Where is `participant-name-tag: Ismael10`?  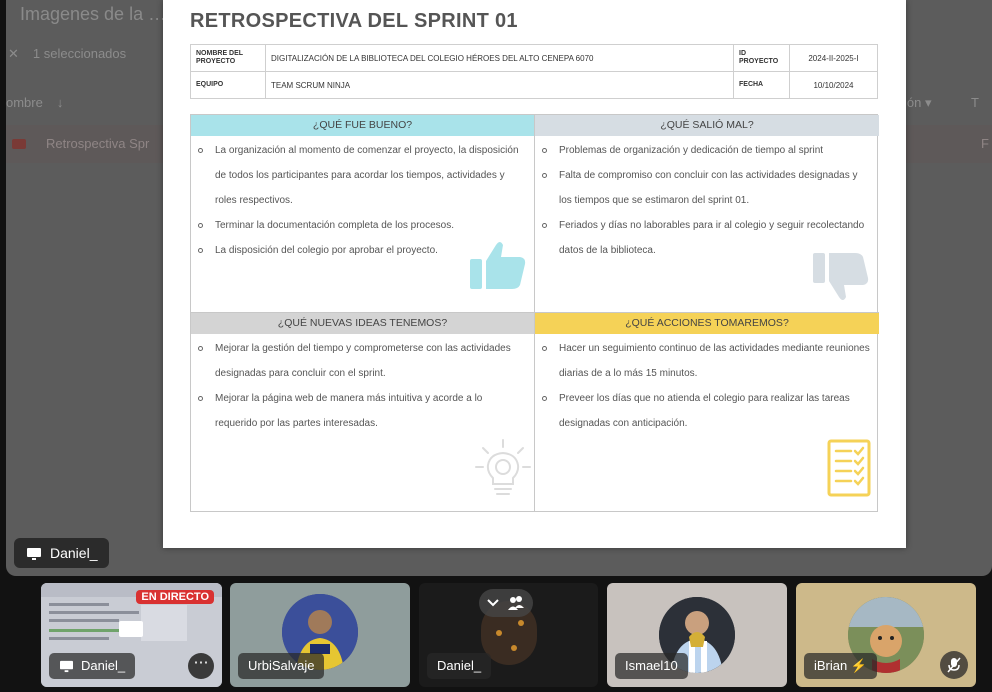
participant-name-tag: Ismael10 is located at coordinates (651, 666).